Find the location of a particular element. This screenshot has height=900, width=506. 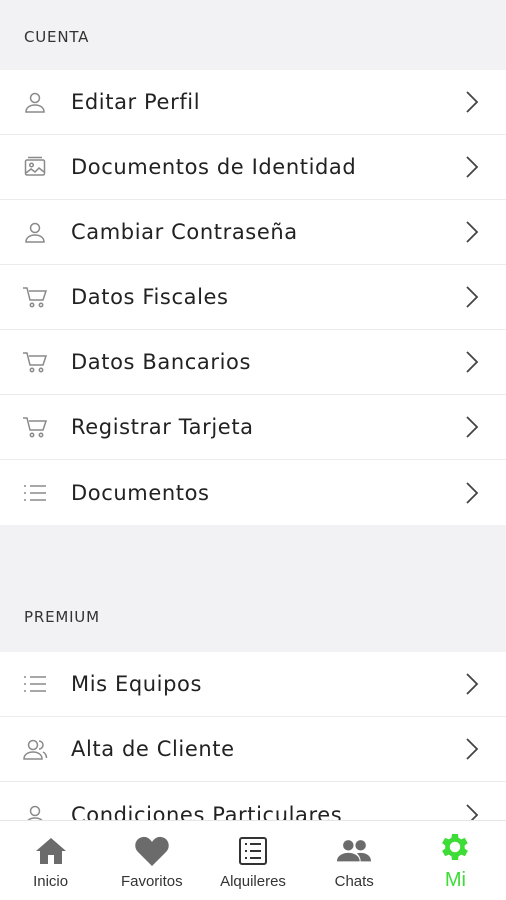

row-alta-de-cliente: Alta de Cliente is located at coordinates (253, 749).